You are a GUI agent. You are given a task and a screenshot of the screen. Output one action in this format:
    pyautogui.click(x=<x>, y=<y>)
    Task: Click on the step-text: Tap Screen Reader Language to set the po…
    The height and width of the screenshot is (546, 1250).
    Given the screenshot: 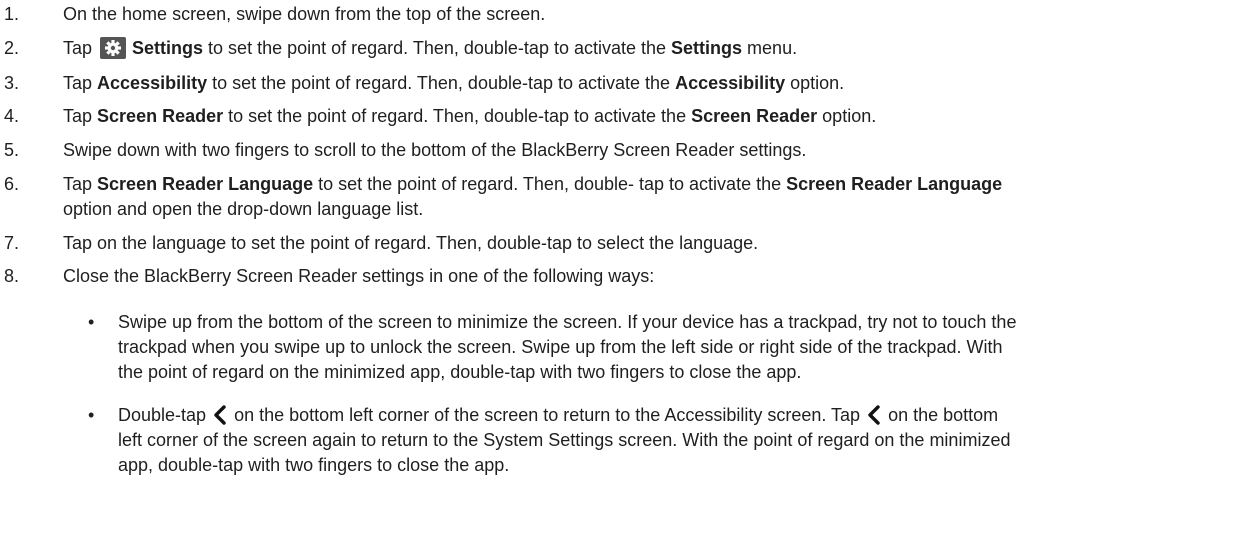 What is the action you would take?
    pyautogui.click(x=533, y=196)
    